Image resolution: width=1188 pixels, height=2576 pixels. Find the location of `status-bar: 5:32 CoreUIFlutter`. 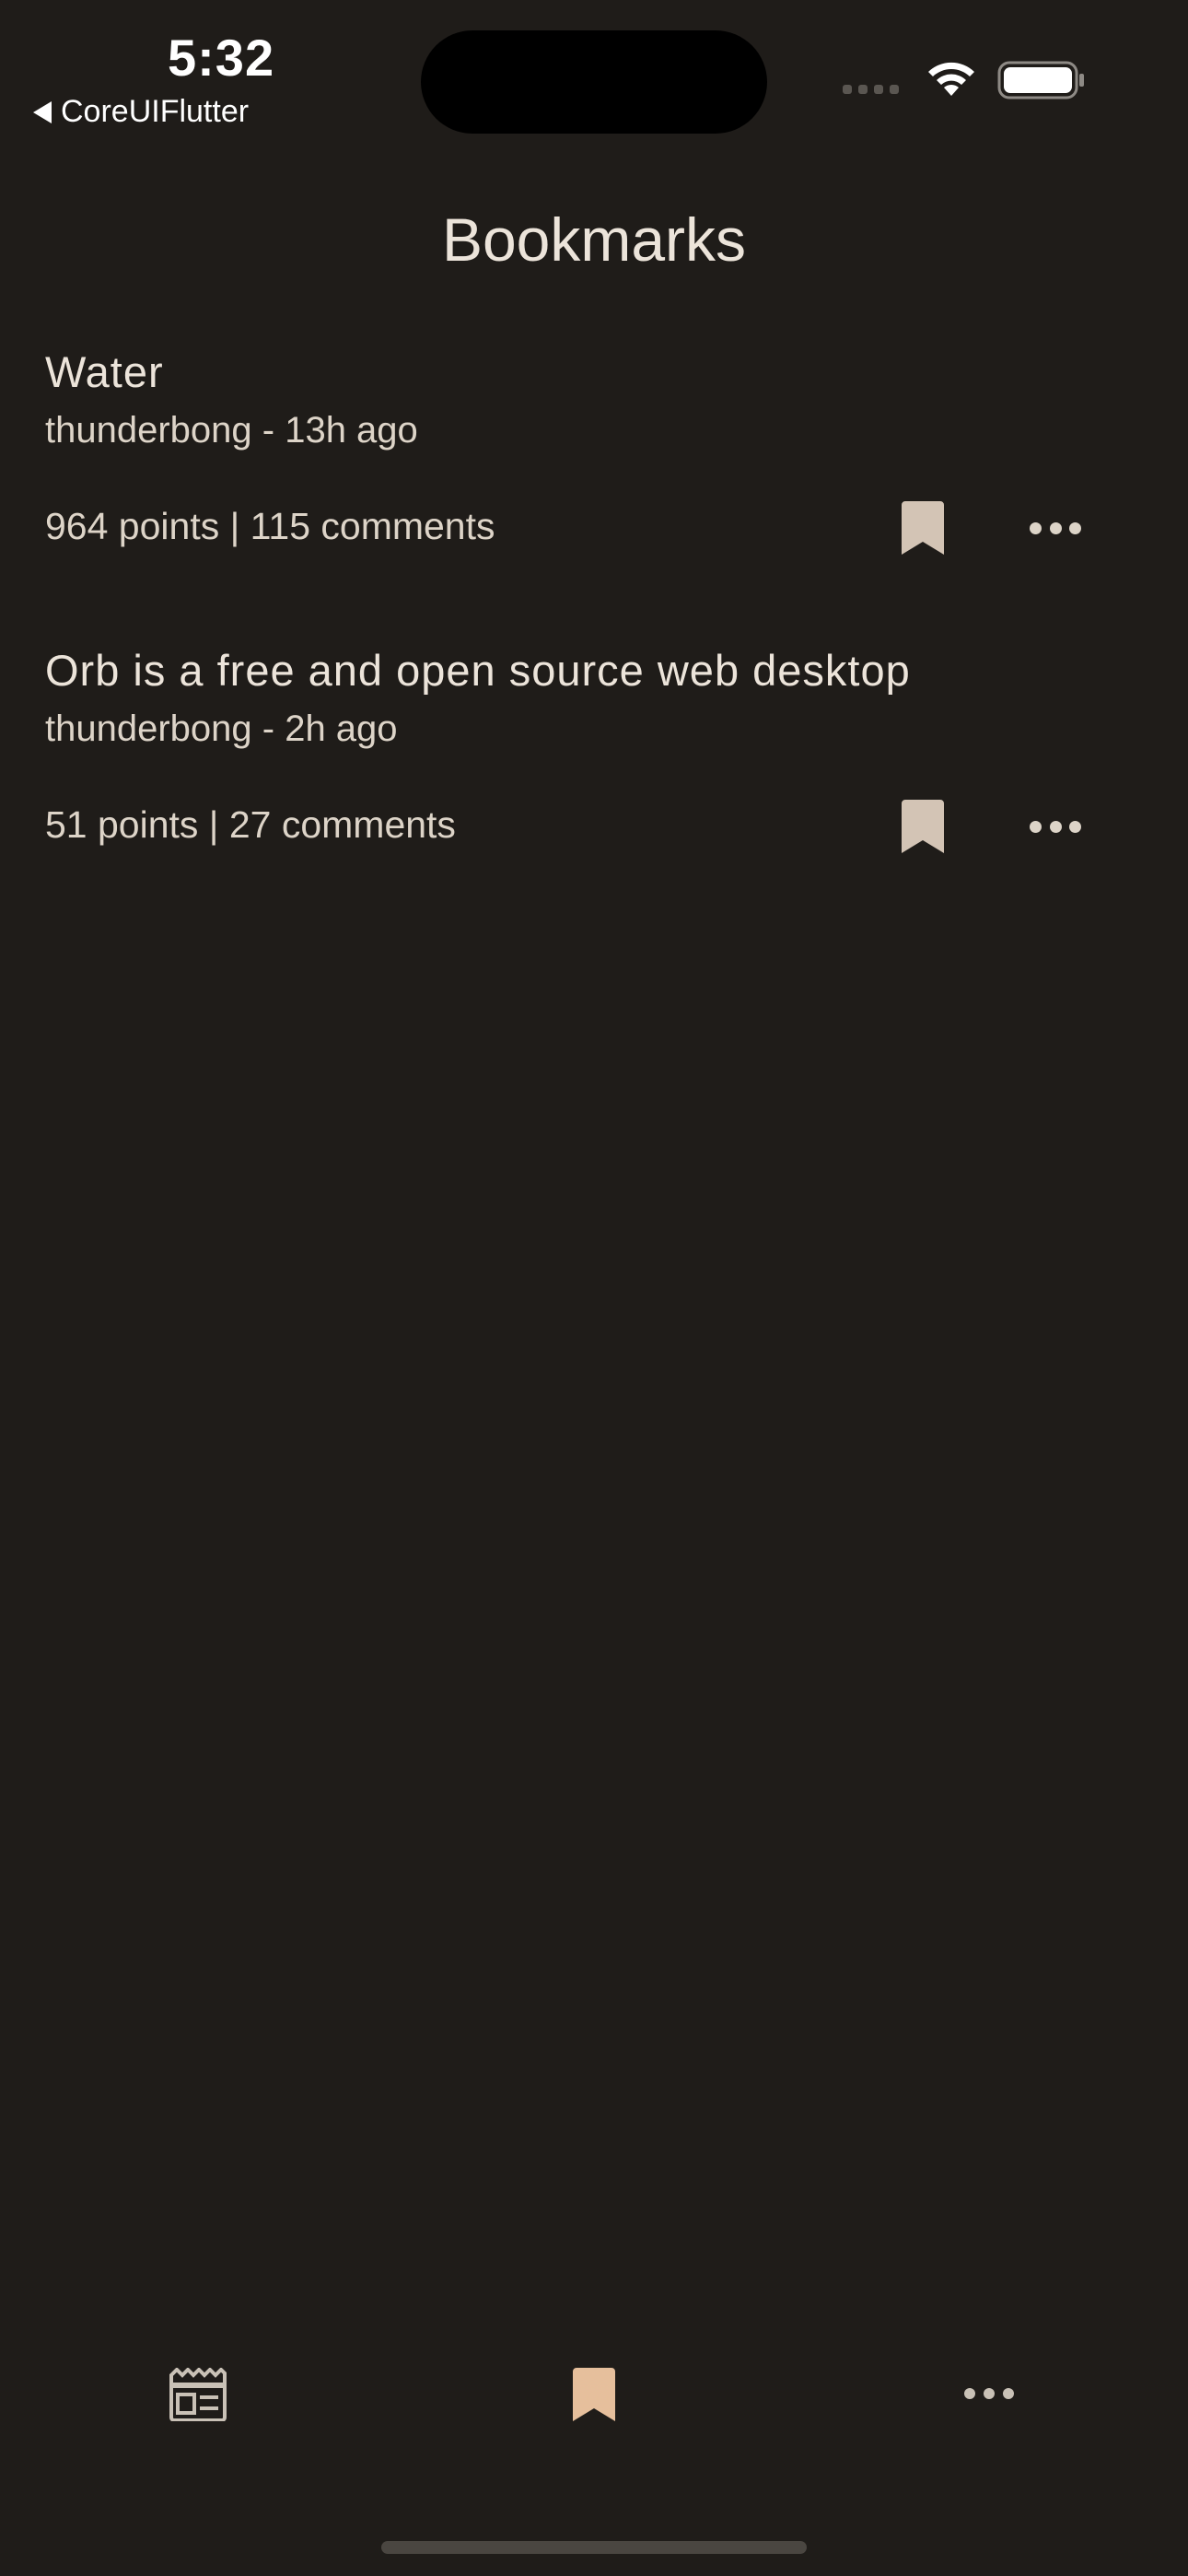

status-bar: 5:32 CoreUIFlutter is located at coordinates (594, 73).